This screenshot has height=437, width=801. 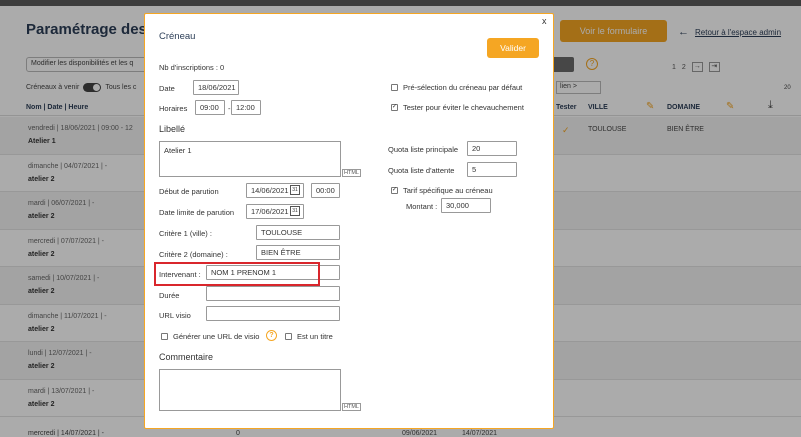 I want to click on duration-field, so click(x=273, y=293).